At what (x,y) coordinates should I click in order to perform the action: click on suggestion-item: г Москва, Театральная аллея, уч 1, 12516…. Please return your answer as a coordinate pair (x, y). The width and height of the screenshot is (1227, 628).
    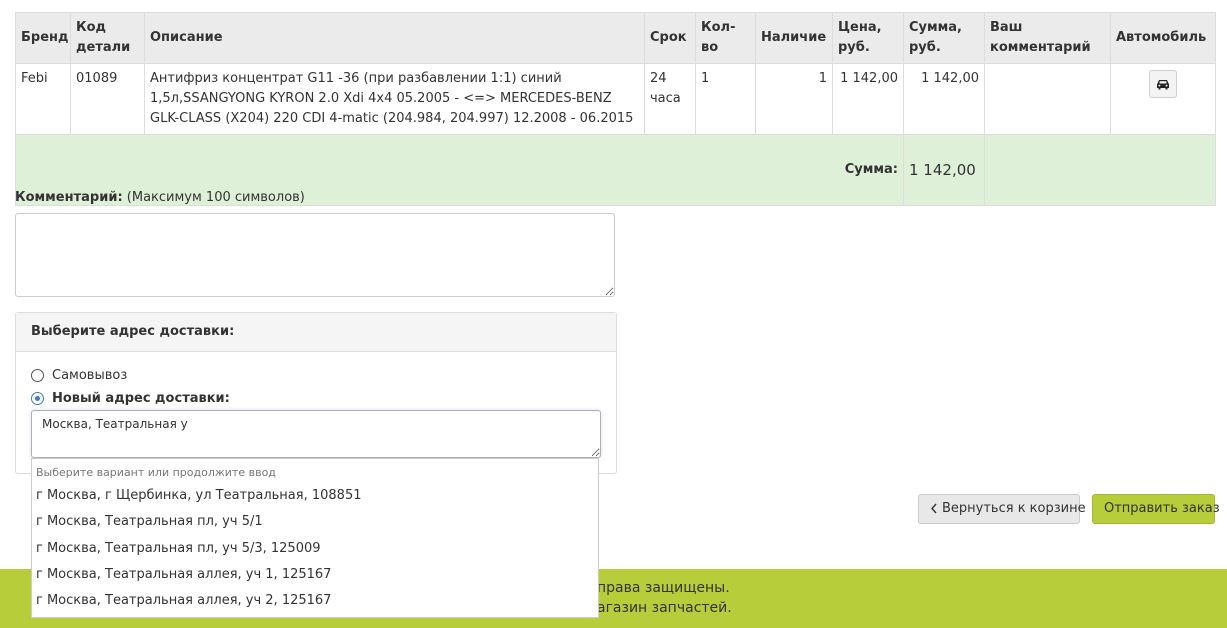
    Looking at the image, I should click on (315, 575).